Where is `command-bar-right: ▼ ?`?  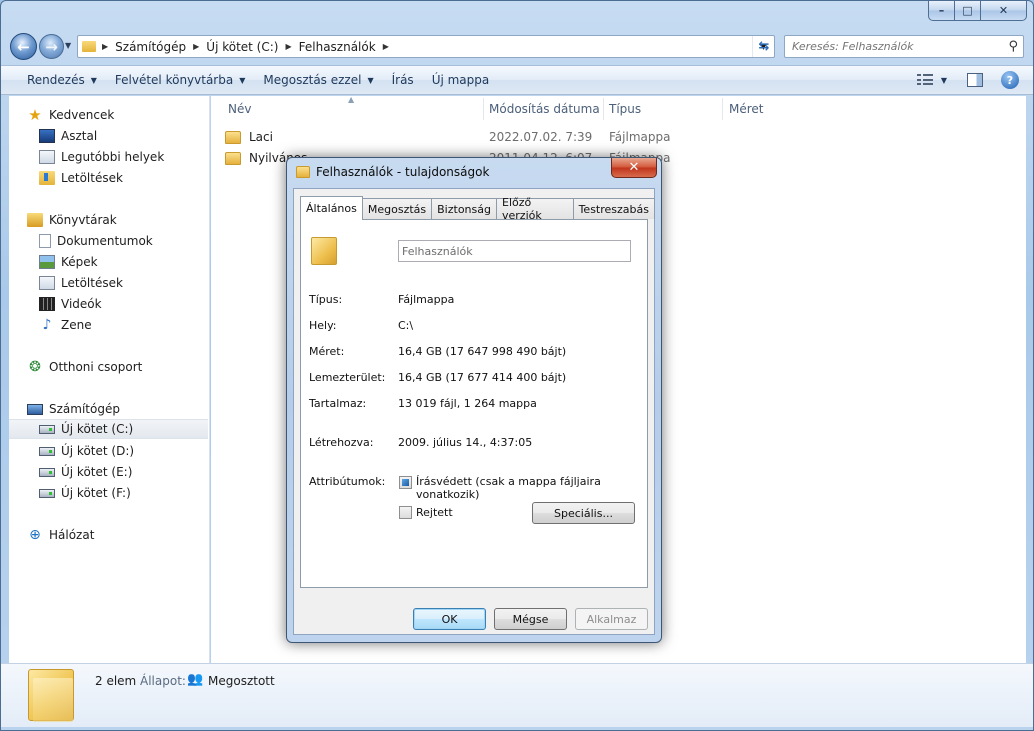 command-bar-right: ▼ ? is located at coordinates (974, 80).